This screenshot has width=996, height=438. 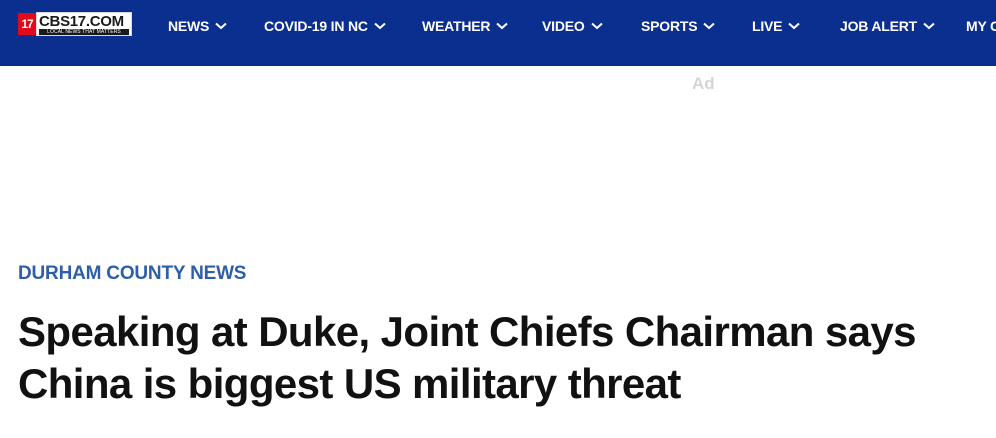 I want to click on nav-item-video: VIDEO, so click(x=572, y=26).